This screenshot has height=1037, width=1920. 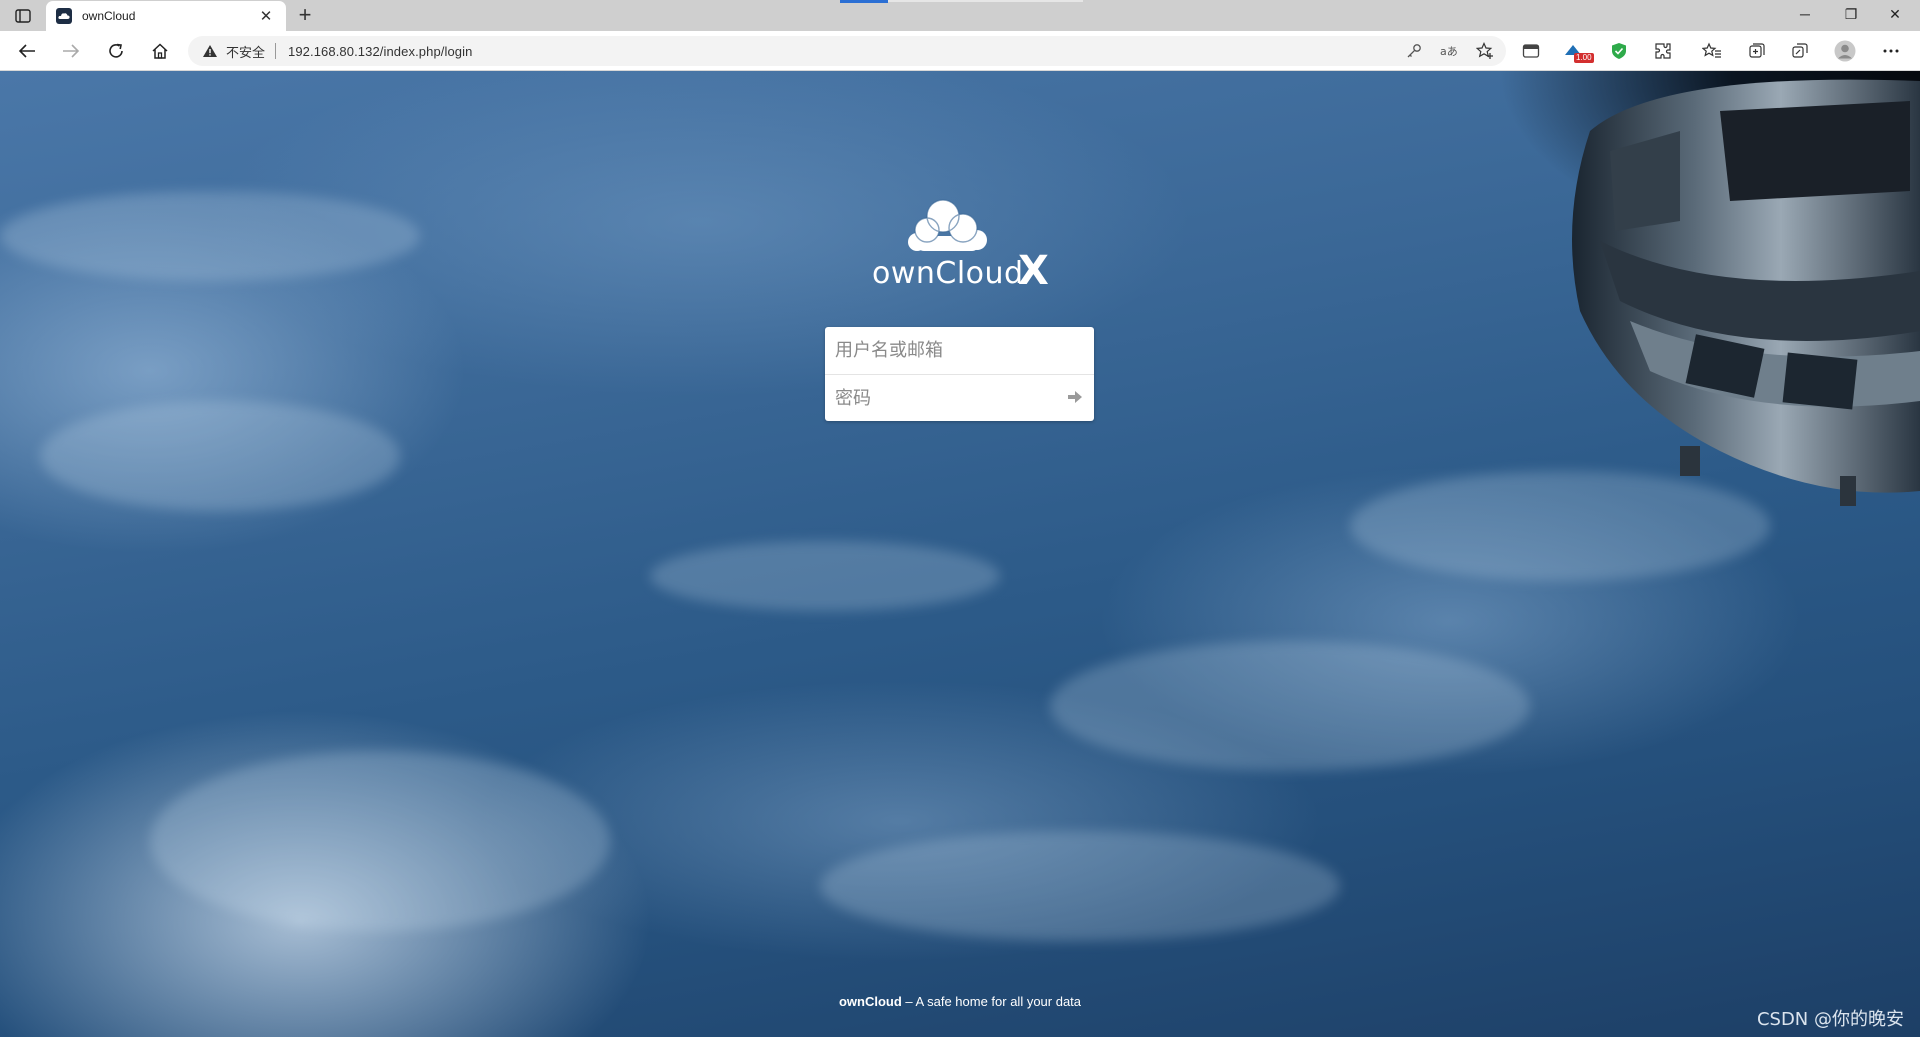 What do you see at coordinates (1033, 271) in the screenshot?
I see `logo-x-mark: X` at bounding box center [1033, 271].